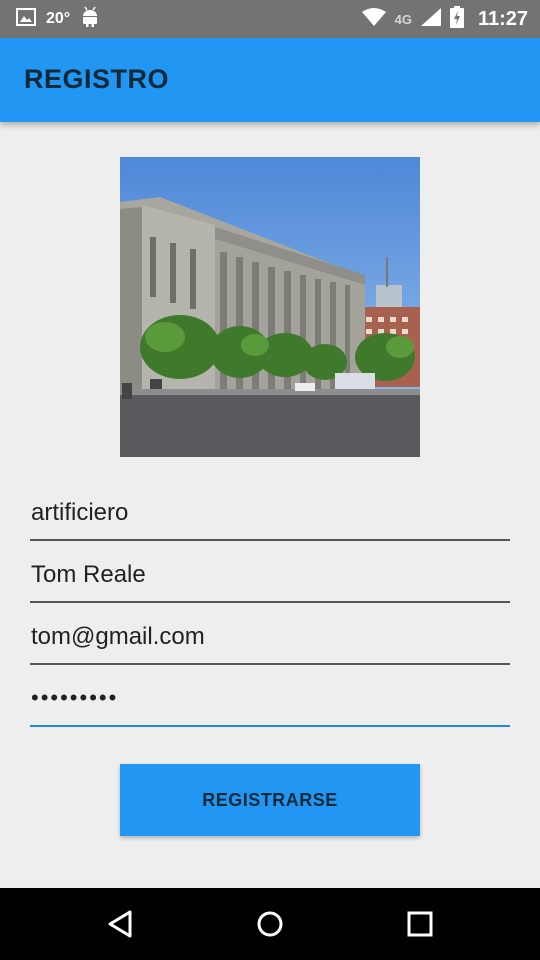 The image size is (540, 960). What do you see at coordinates (90, 19) in the screenshot?
I see `android-icon` at bounding box center [90, 19].